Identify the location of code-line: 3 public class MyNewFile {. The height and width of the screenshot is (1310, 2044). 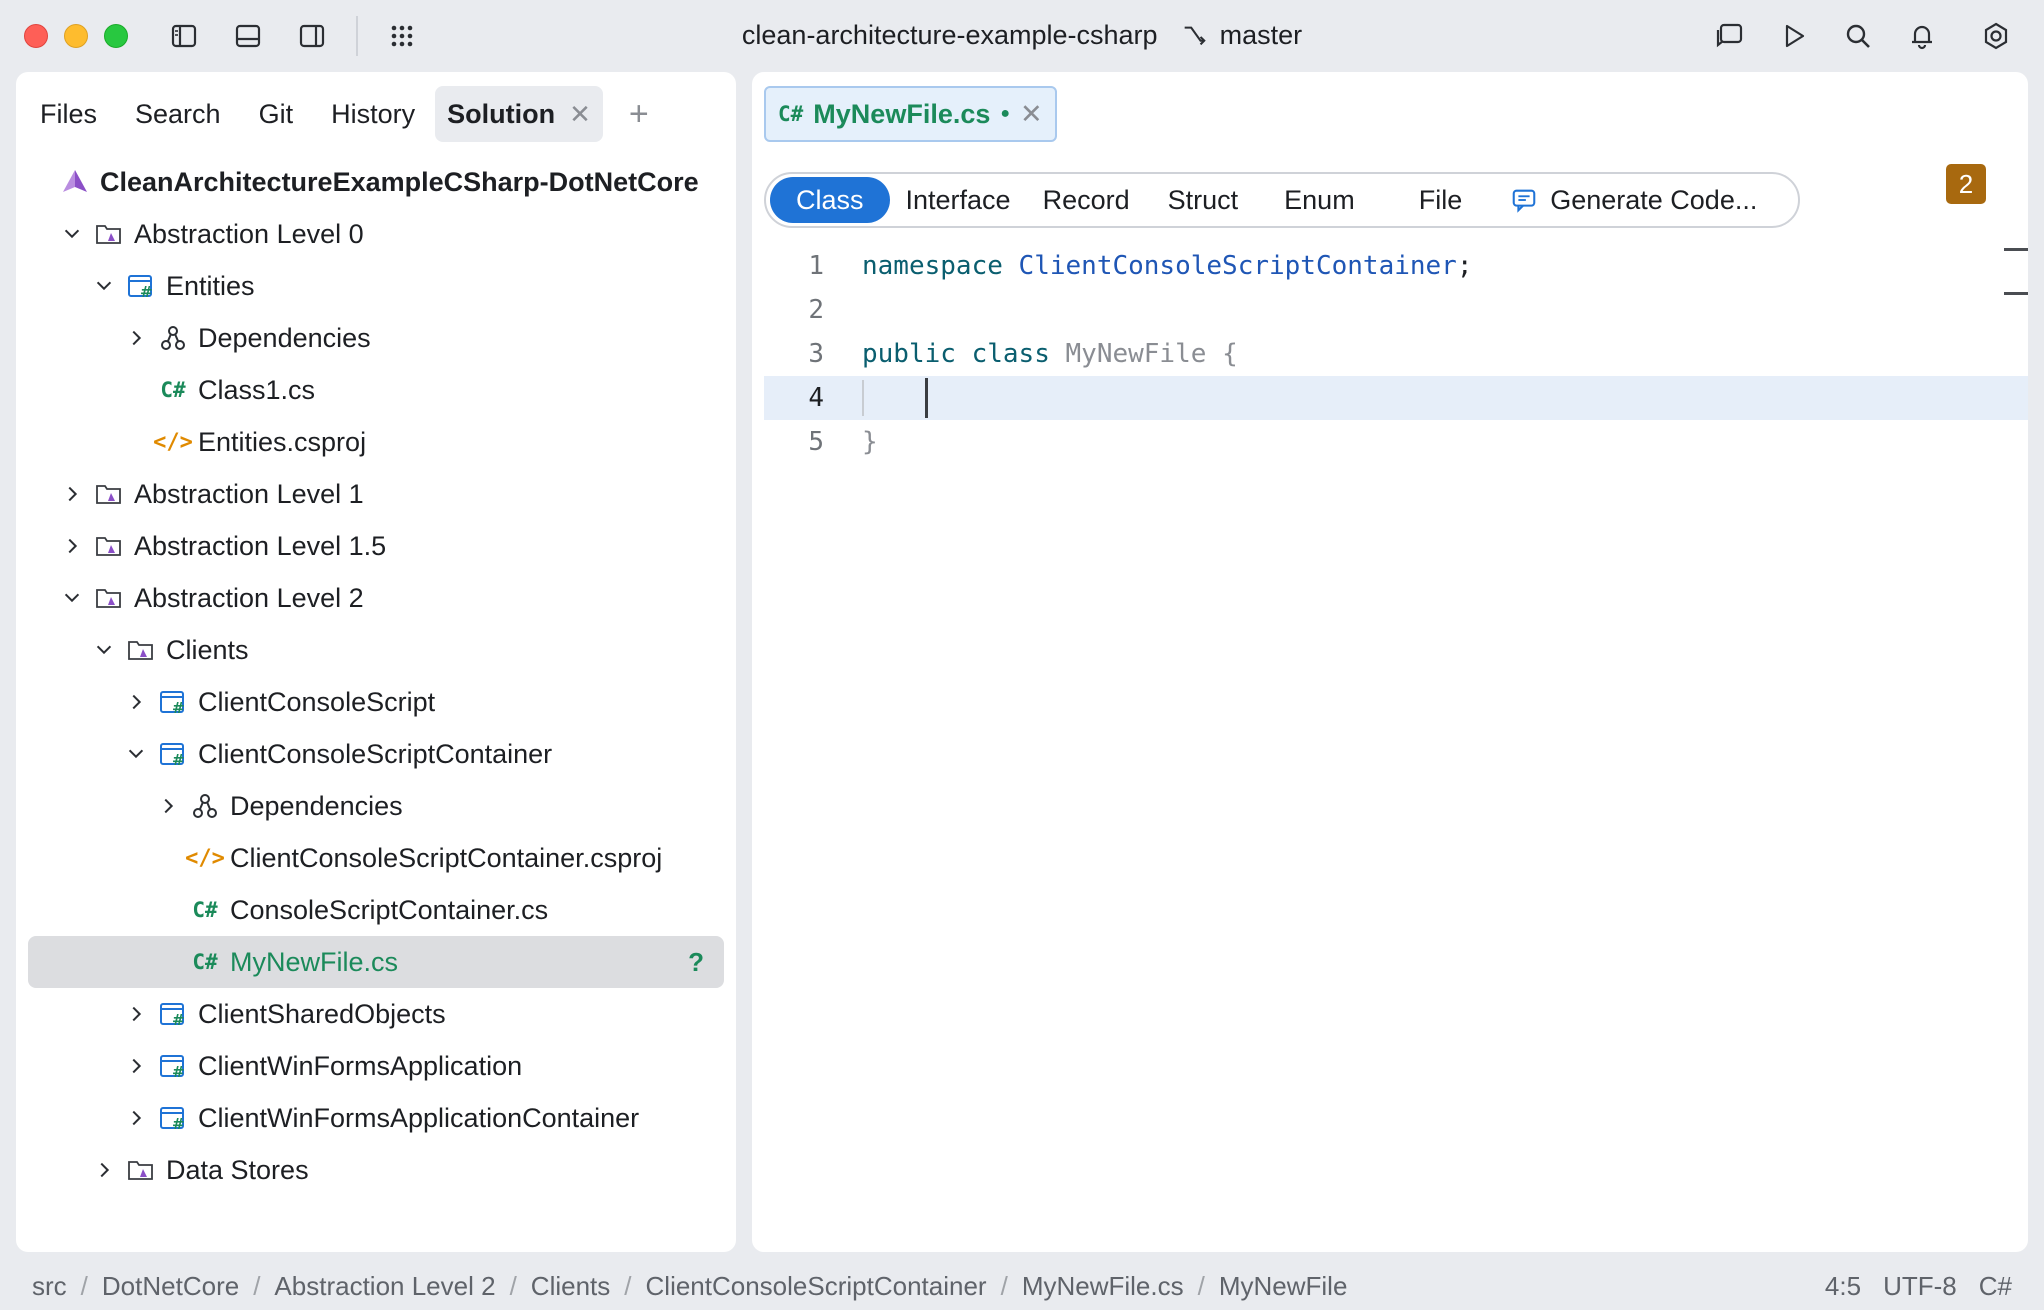
(1396, 354).